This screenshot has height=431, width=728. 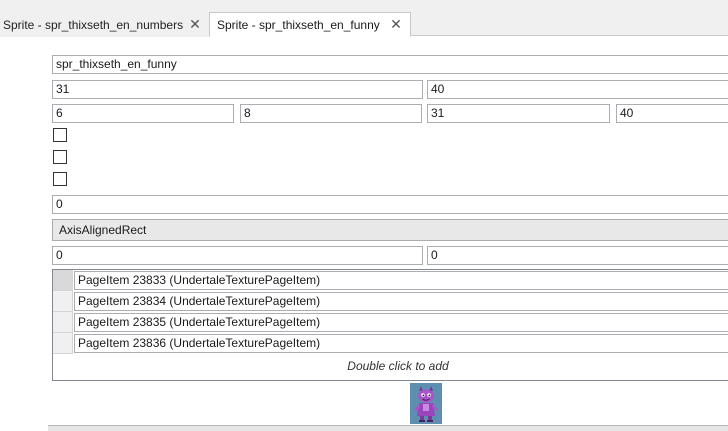 I want to click on smooth-checkbox, so click(x=60, y=157).